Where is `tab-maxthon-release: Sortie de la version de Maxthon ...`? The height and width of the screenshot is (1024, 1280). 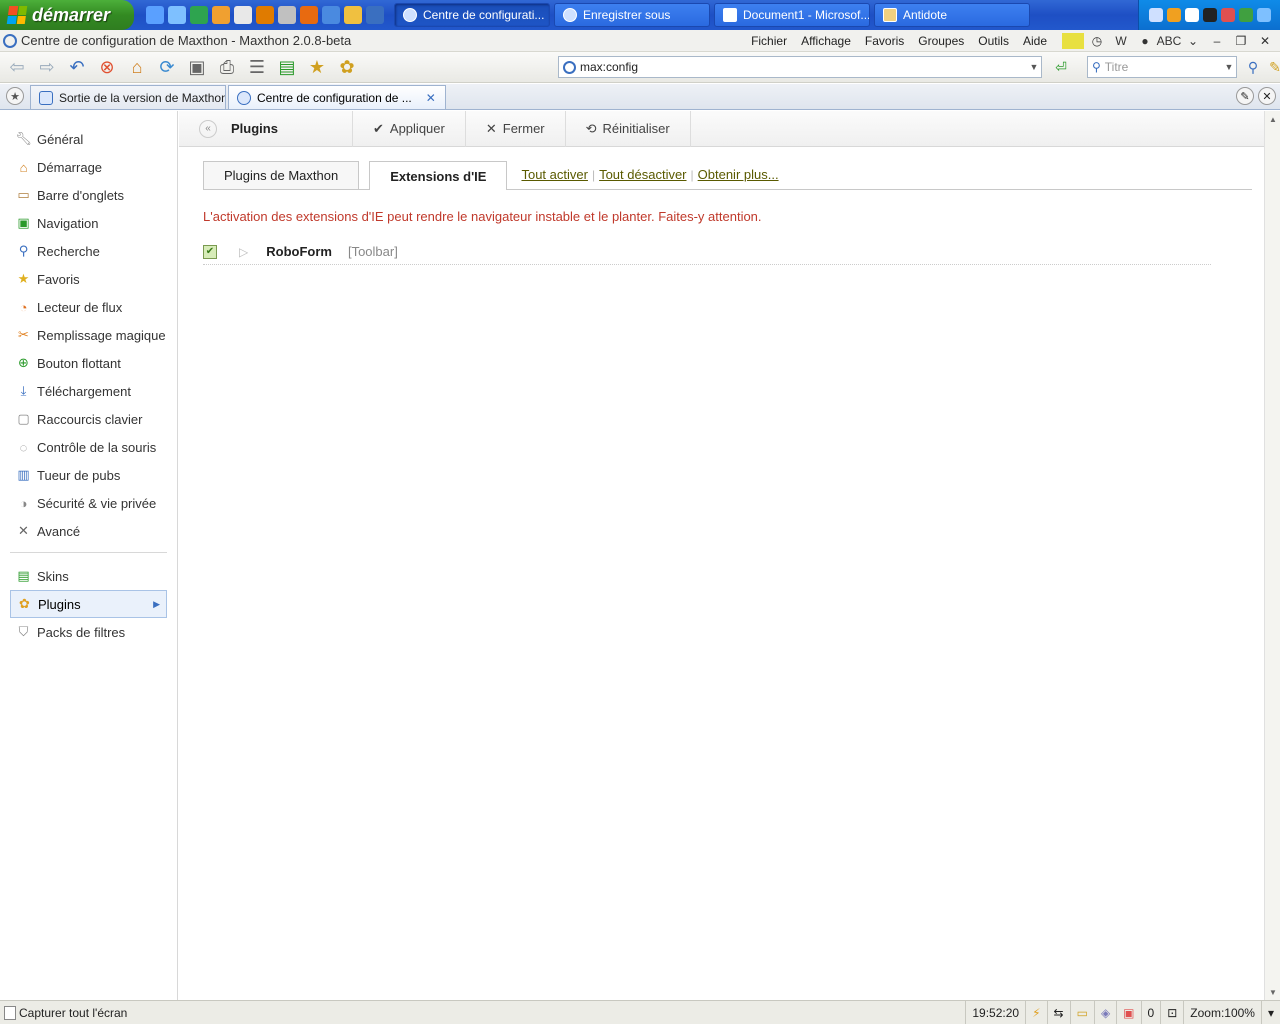
tab-maxthon-release: Sortie de la version de Maxthon ... is located at coordinates (128, 97).